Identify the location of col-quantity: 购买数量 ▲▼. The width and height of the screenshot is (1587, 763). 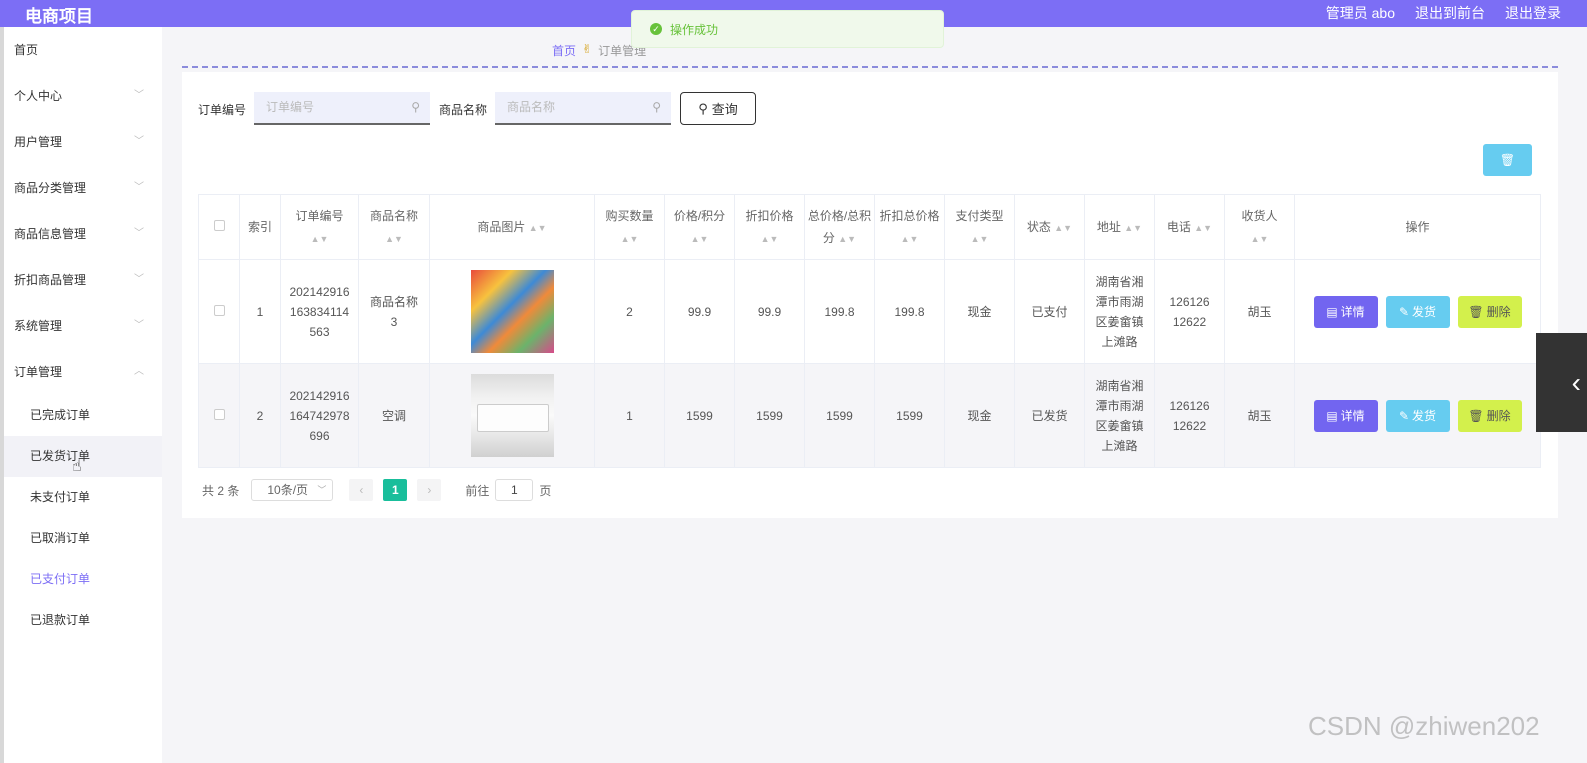
(629, 227).